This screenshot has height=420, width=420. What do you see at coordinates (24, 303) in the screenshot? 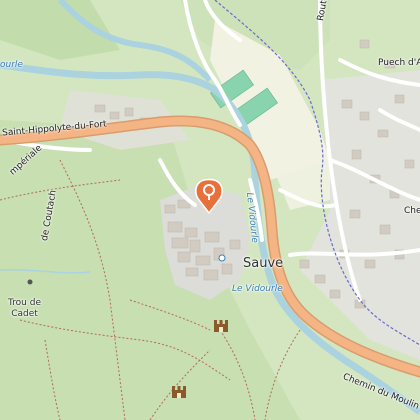
I see `poi-label-line: Trou de` at bounding box center [24, 303].